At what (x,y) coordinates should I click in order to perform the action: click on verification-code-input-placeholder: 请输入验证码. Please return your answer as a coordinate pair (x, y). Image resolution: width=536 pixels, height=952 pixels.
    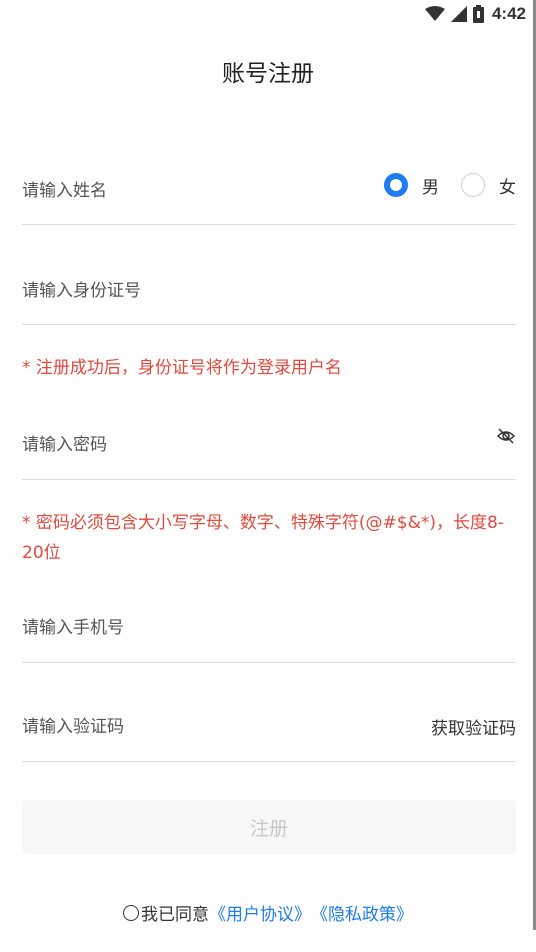
    Looking at the image, I should click on (73, 727).